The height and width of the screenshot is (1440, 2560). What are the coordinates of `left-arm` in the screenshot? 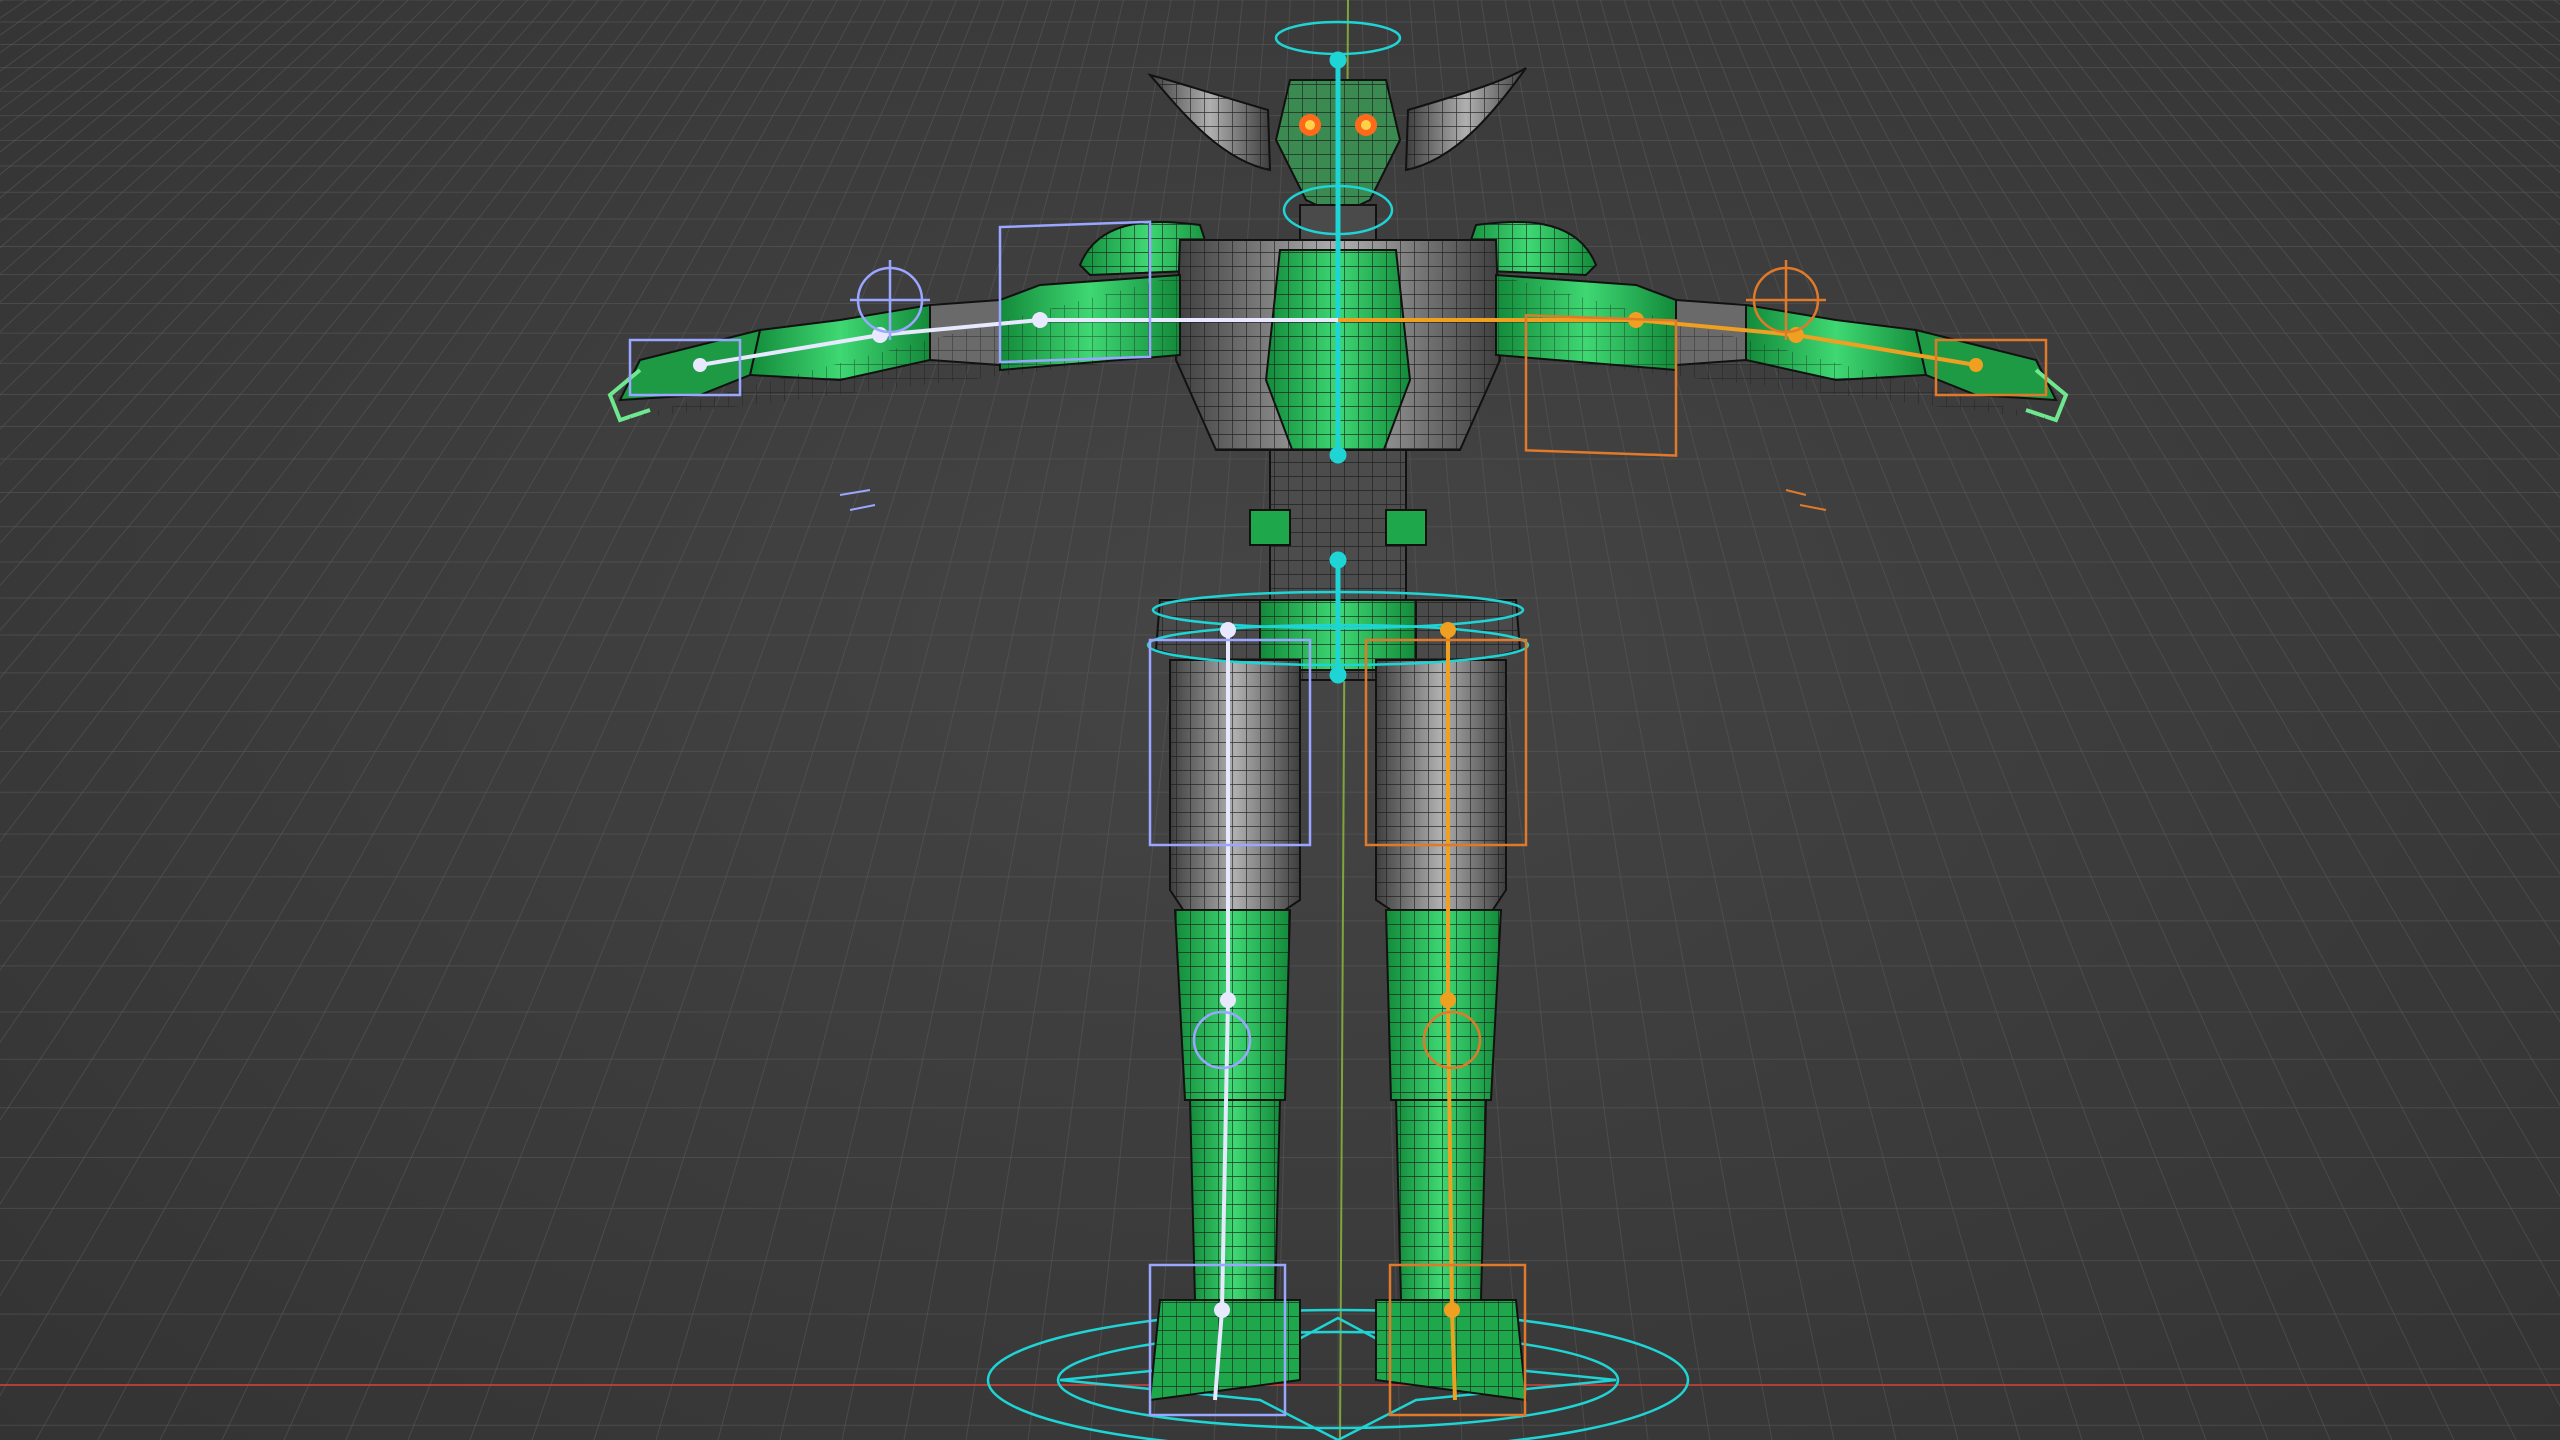 It's located at (894, 348).